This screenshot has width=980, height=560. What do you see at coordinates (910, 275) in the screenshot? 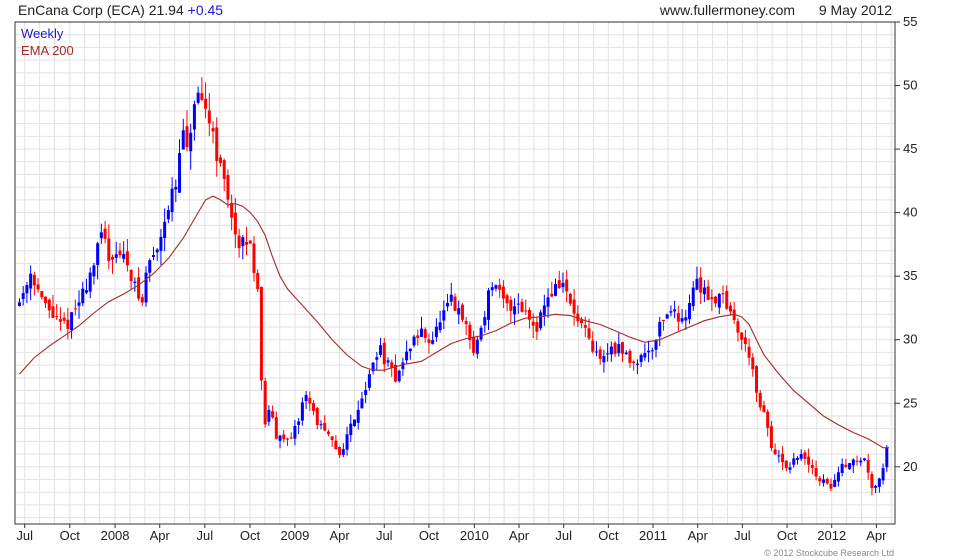
I see `y-tick-label: 35` at bounding box center [910, 275].